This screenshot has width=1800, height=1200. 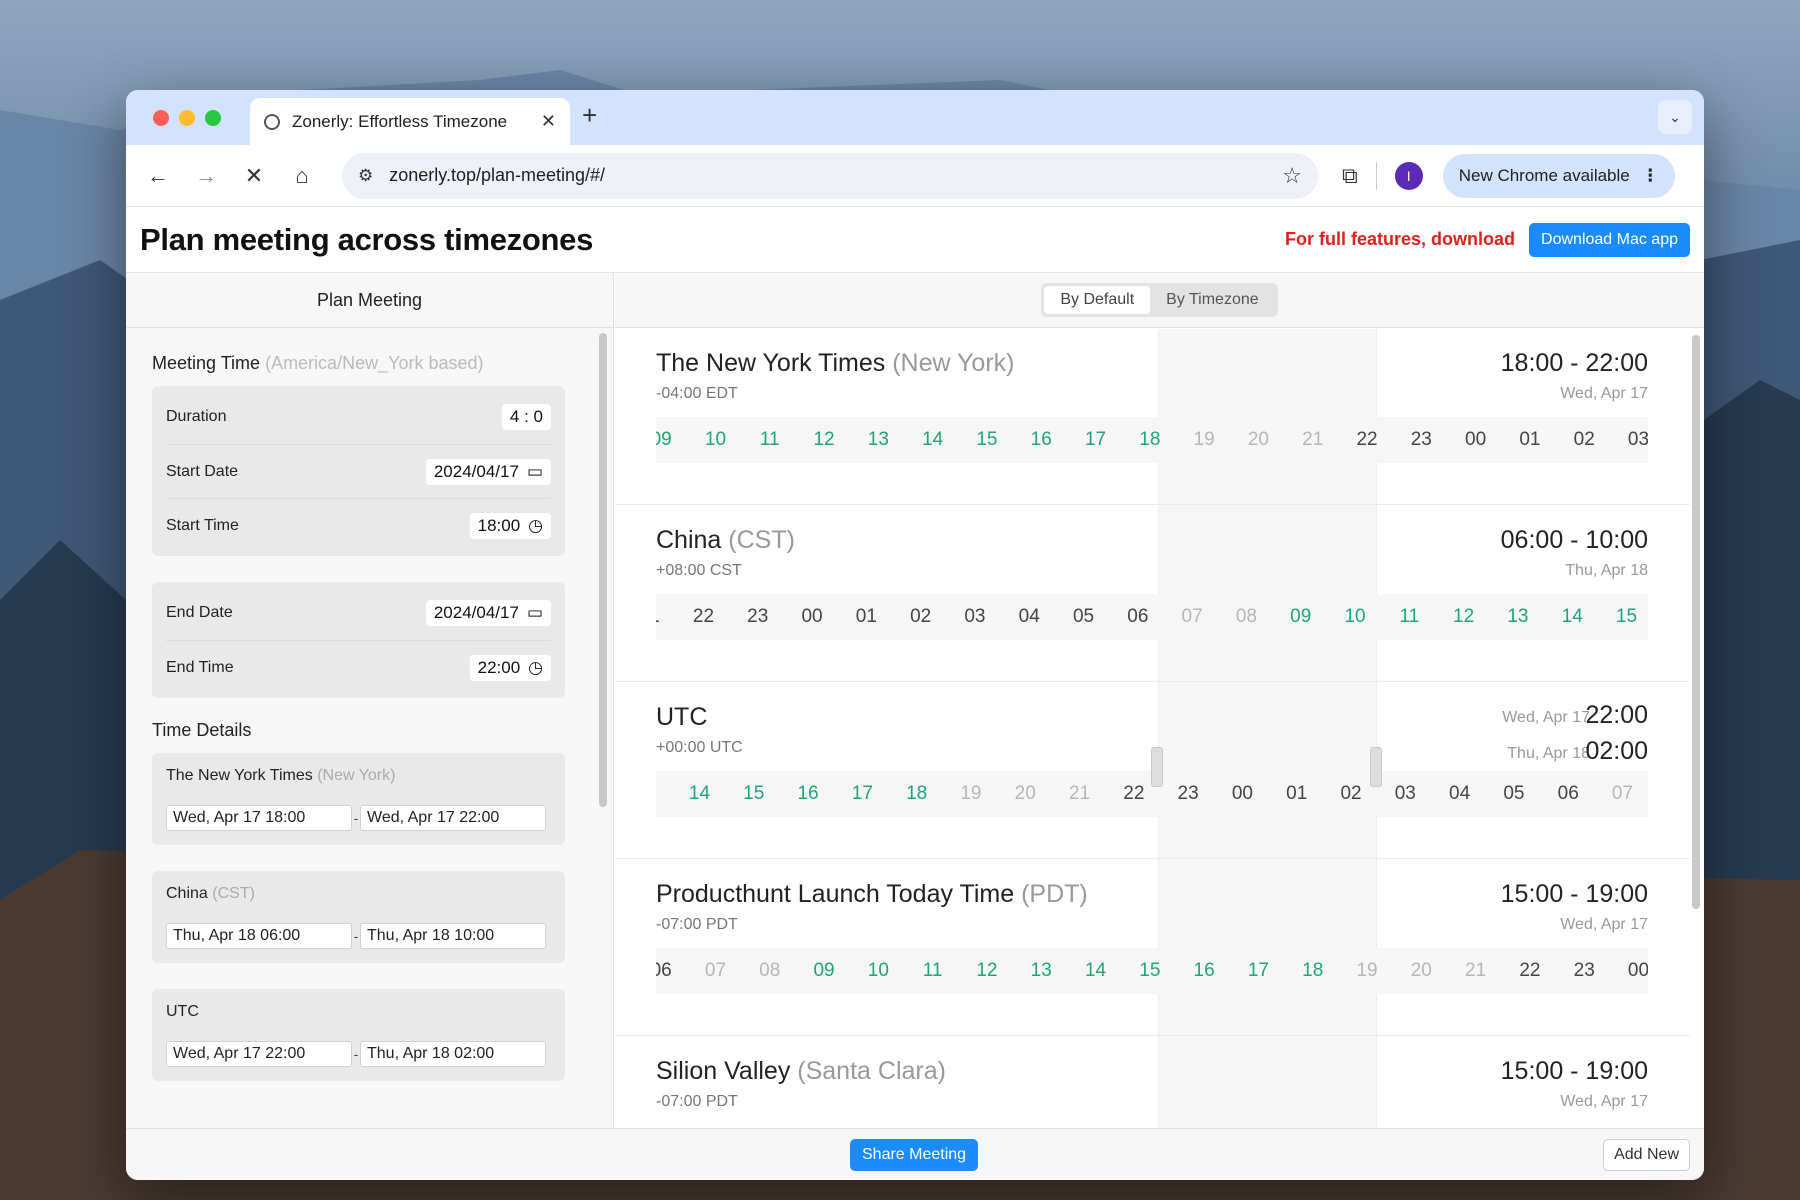 What do you see at coordinates (535, 526) in the screenshot?
I see `clock-icon: ◷` at bounding box center [535, 526].